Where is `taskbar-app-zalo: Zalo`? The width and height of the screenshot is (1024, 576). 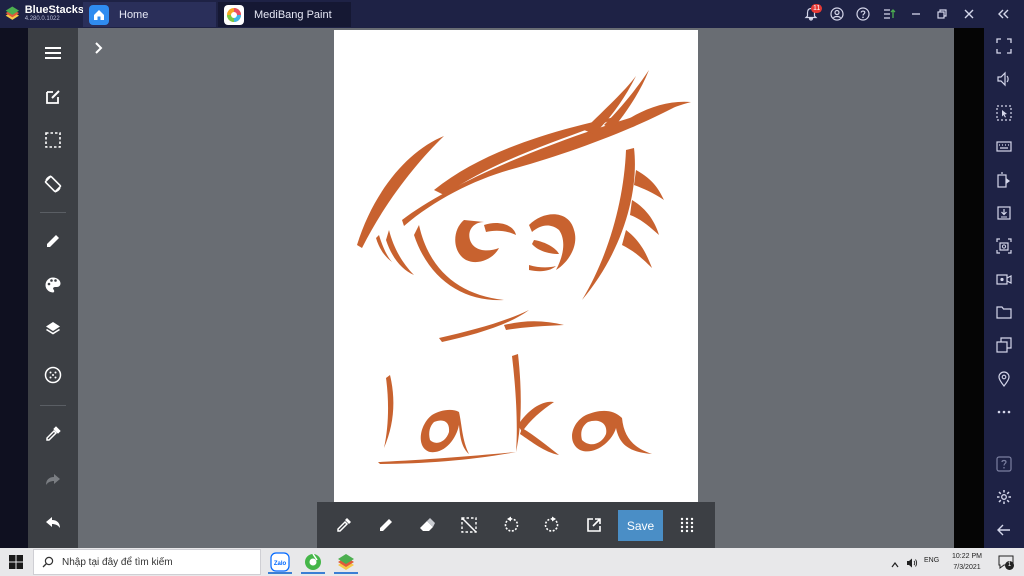 taskbar-app-zalo: Zalo is located at coordinates (280, 562).